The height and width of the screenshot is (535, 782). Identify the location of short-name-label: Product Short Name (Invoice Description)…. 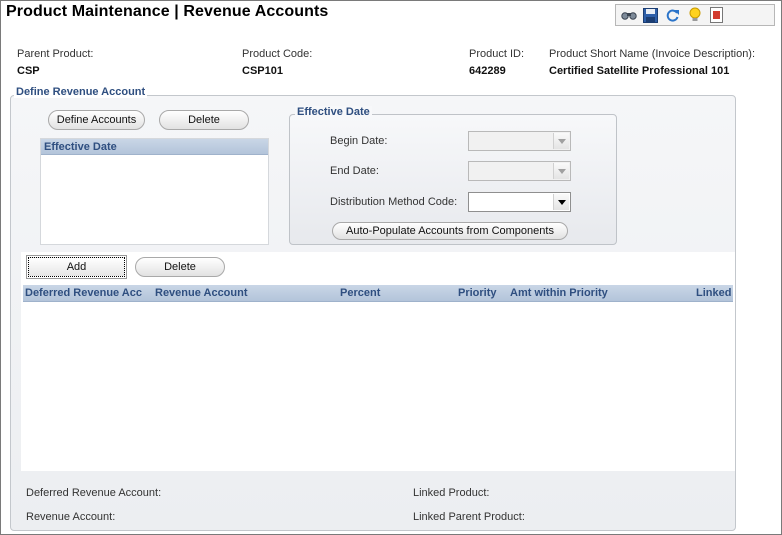
(652, 54).